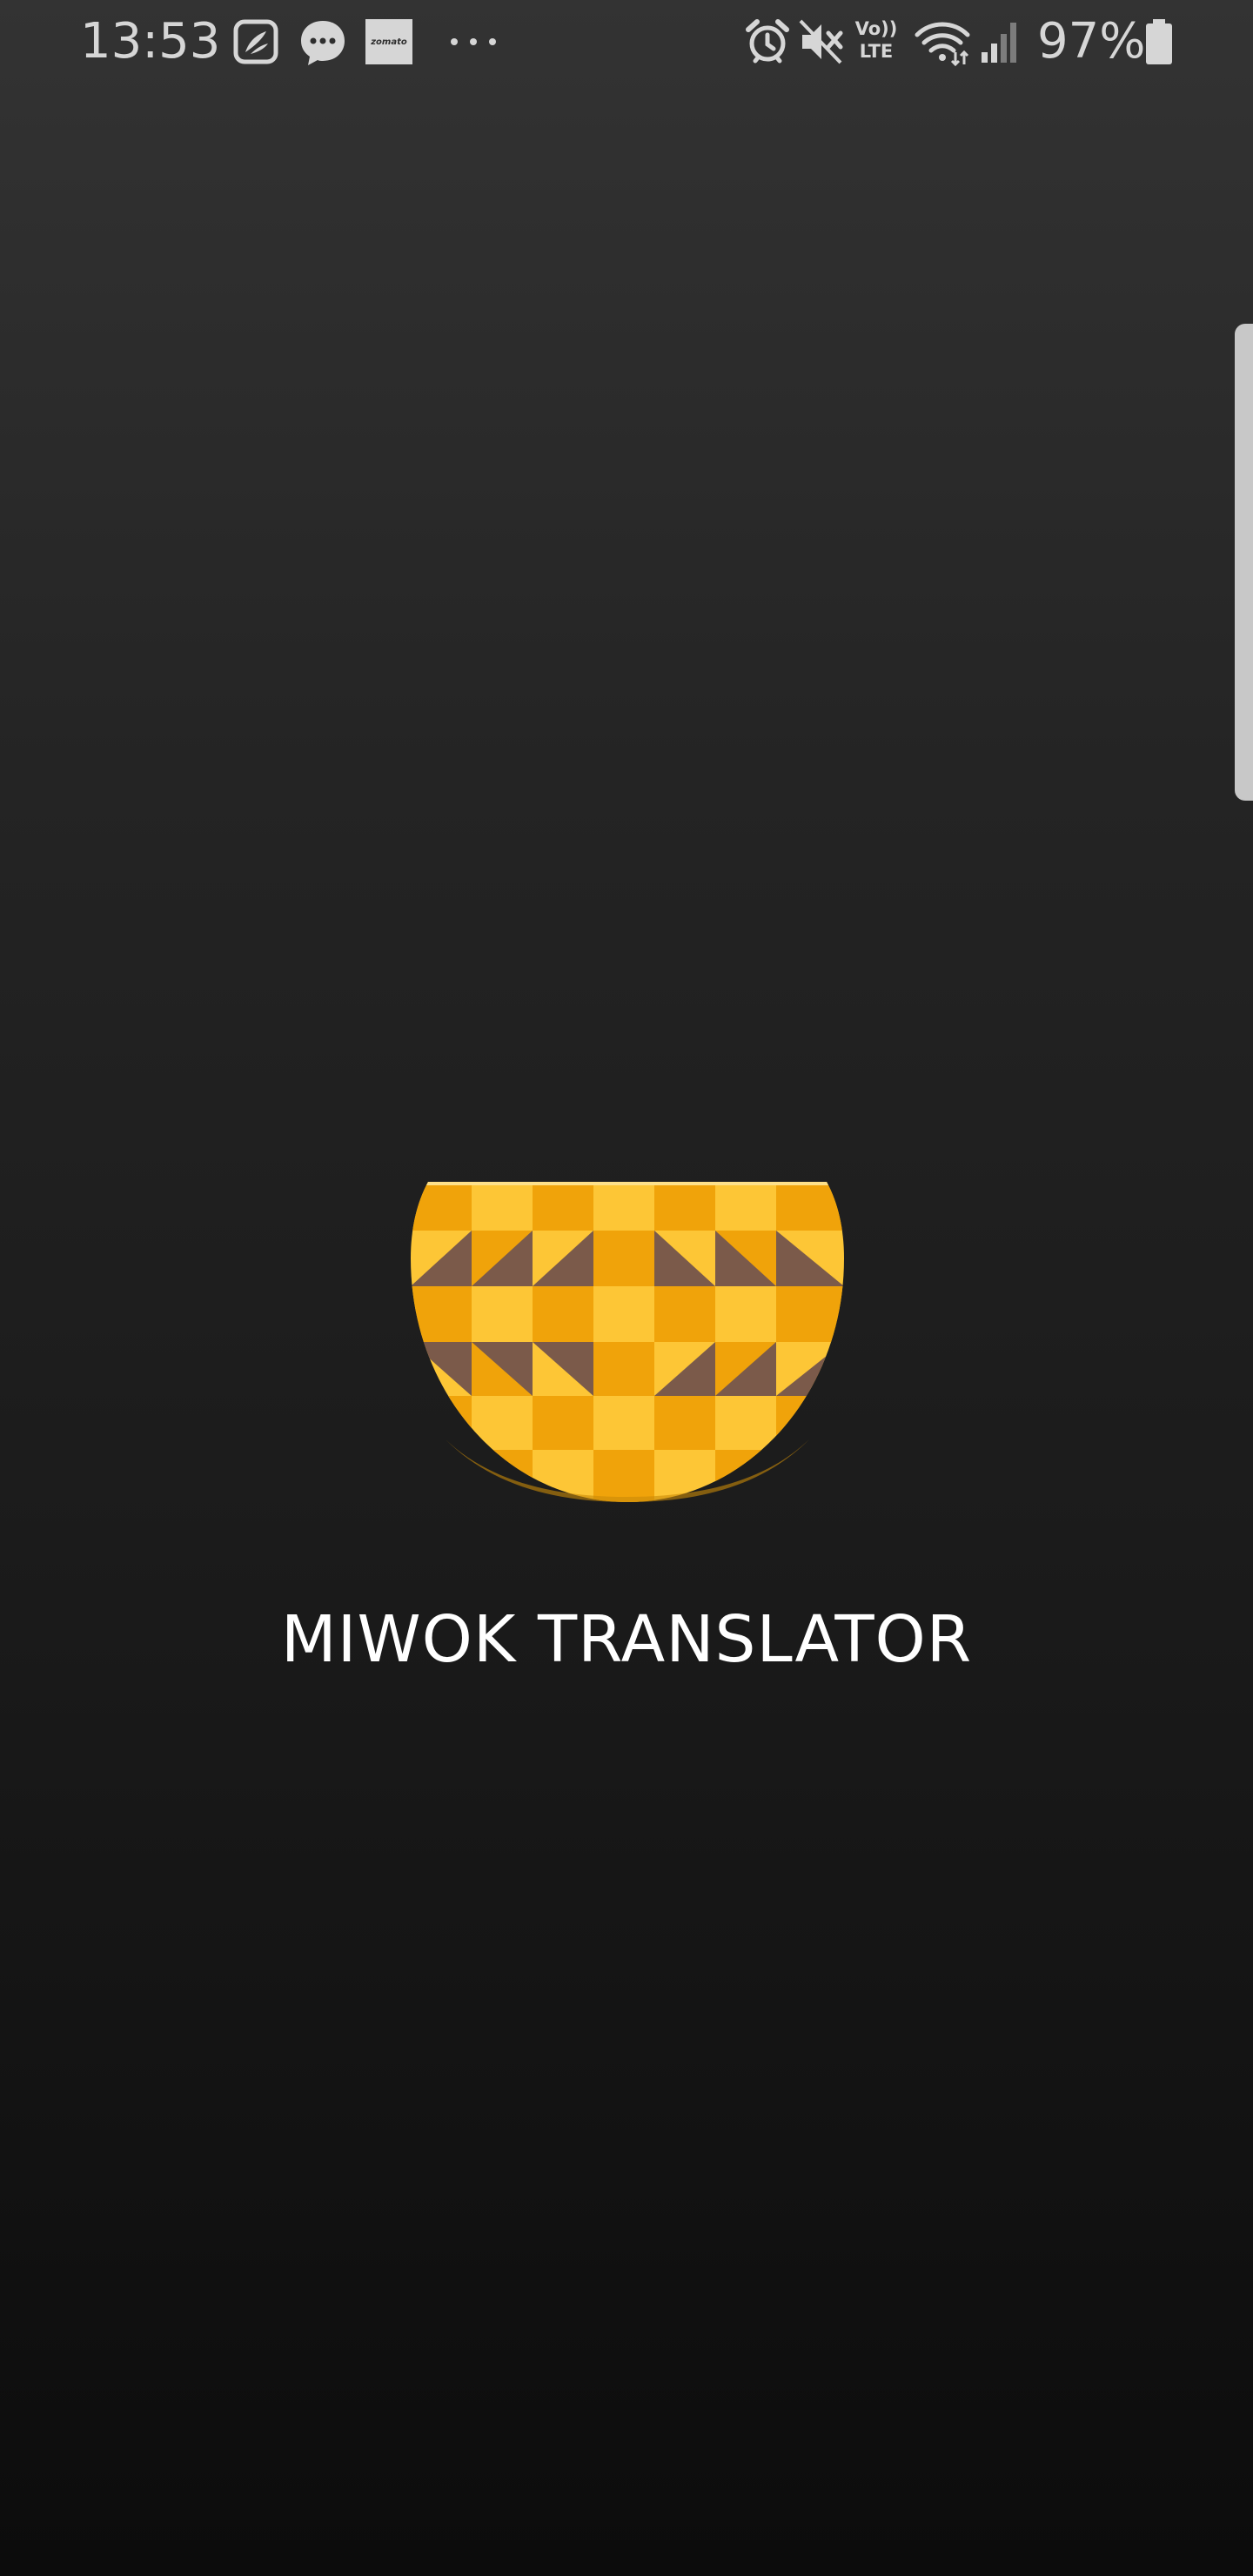 The width and height of the screenshot is (1253, 2576). Describe the element at coordinates (767, 41) in the screenshot. I see `alarm-icon` at that location.